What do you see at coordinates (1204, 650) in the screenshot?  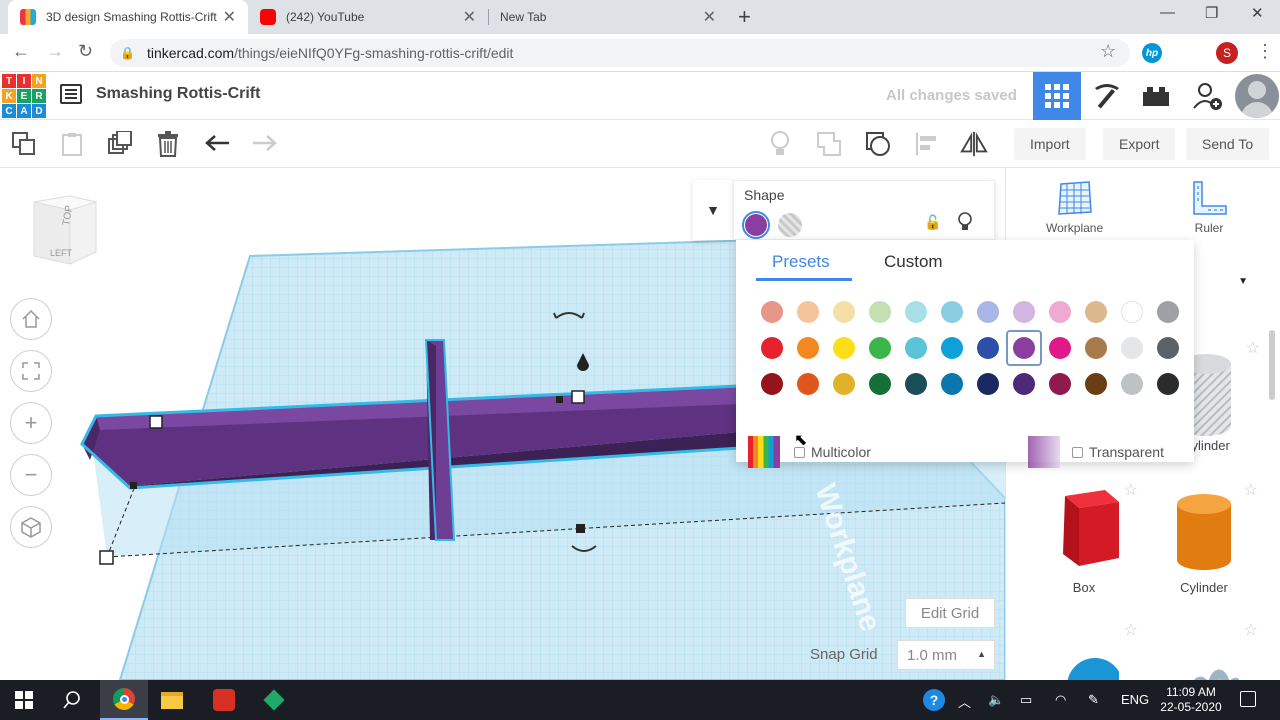 I see `shape-card-scribble: ☆` at bounding box center [1204, 650].